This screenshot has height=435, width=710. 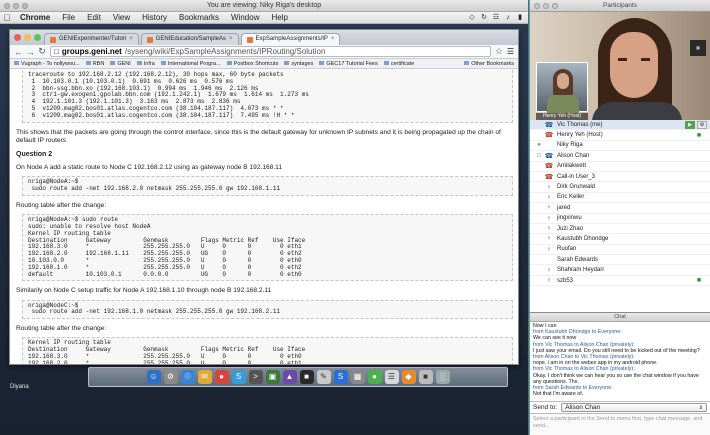 What do you see at coordinates (42, 51) in the screenshot?
I see `reload-icon: ↻` at bounding box center [42, 51].